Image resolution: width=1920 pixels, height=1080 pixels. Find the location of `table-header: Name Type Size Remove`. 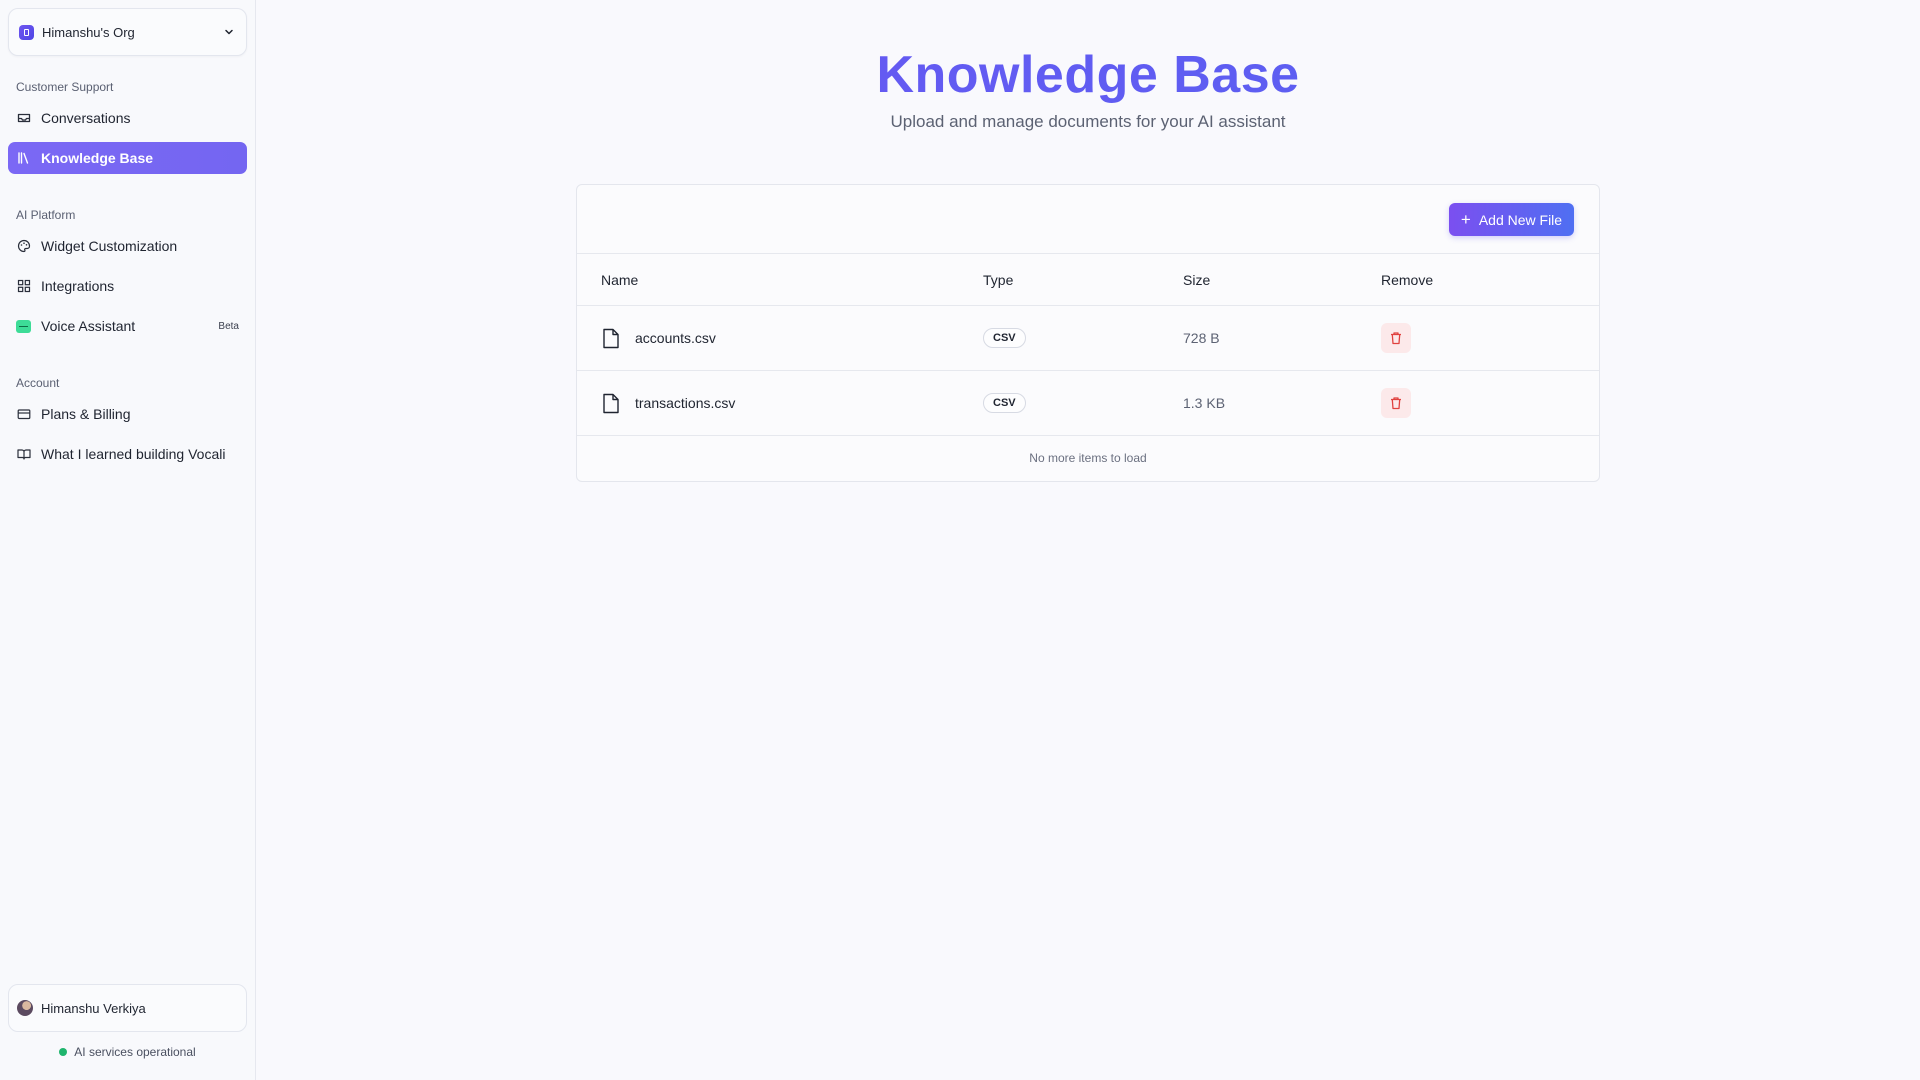

table-header: Name Type Size Remove is located at coordinates (1088, 280).